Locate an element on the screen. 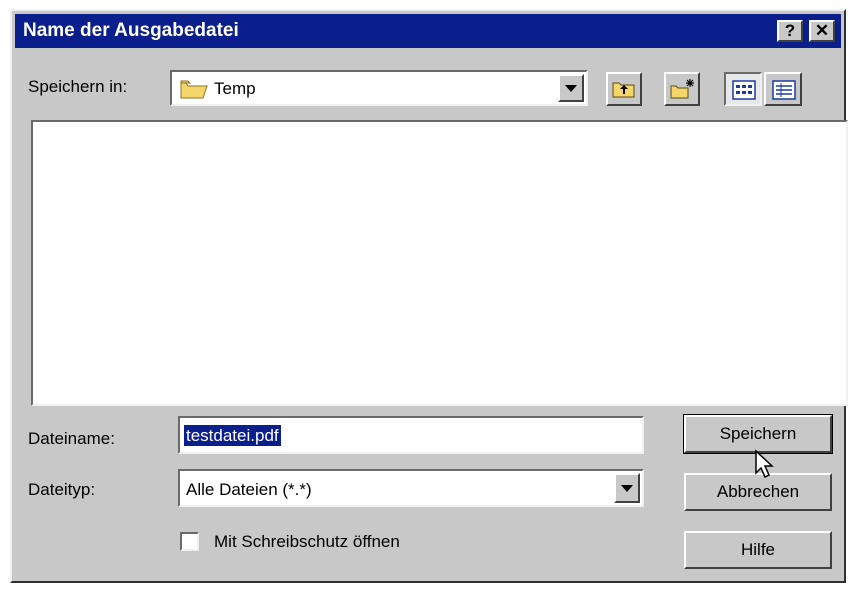 Image resolution: width=854 pixels, height=590 pixels. save-in-combo: Temp is located at coordinates (379, 88).